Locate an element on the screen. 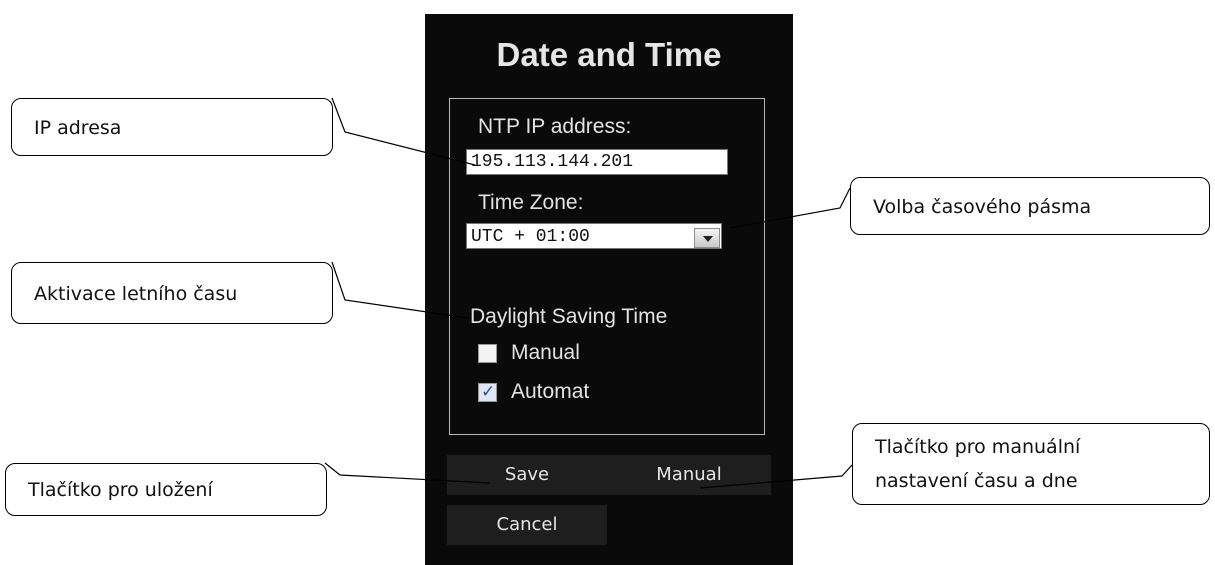 Image resolution: width=1215 pixels, height=565 pixels. save-button: Save is located at coordinates (527, 475).